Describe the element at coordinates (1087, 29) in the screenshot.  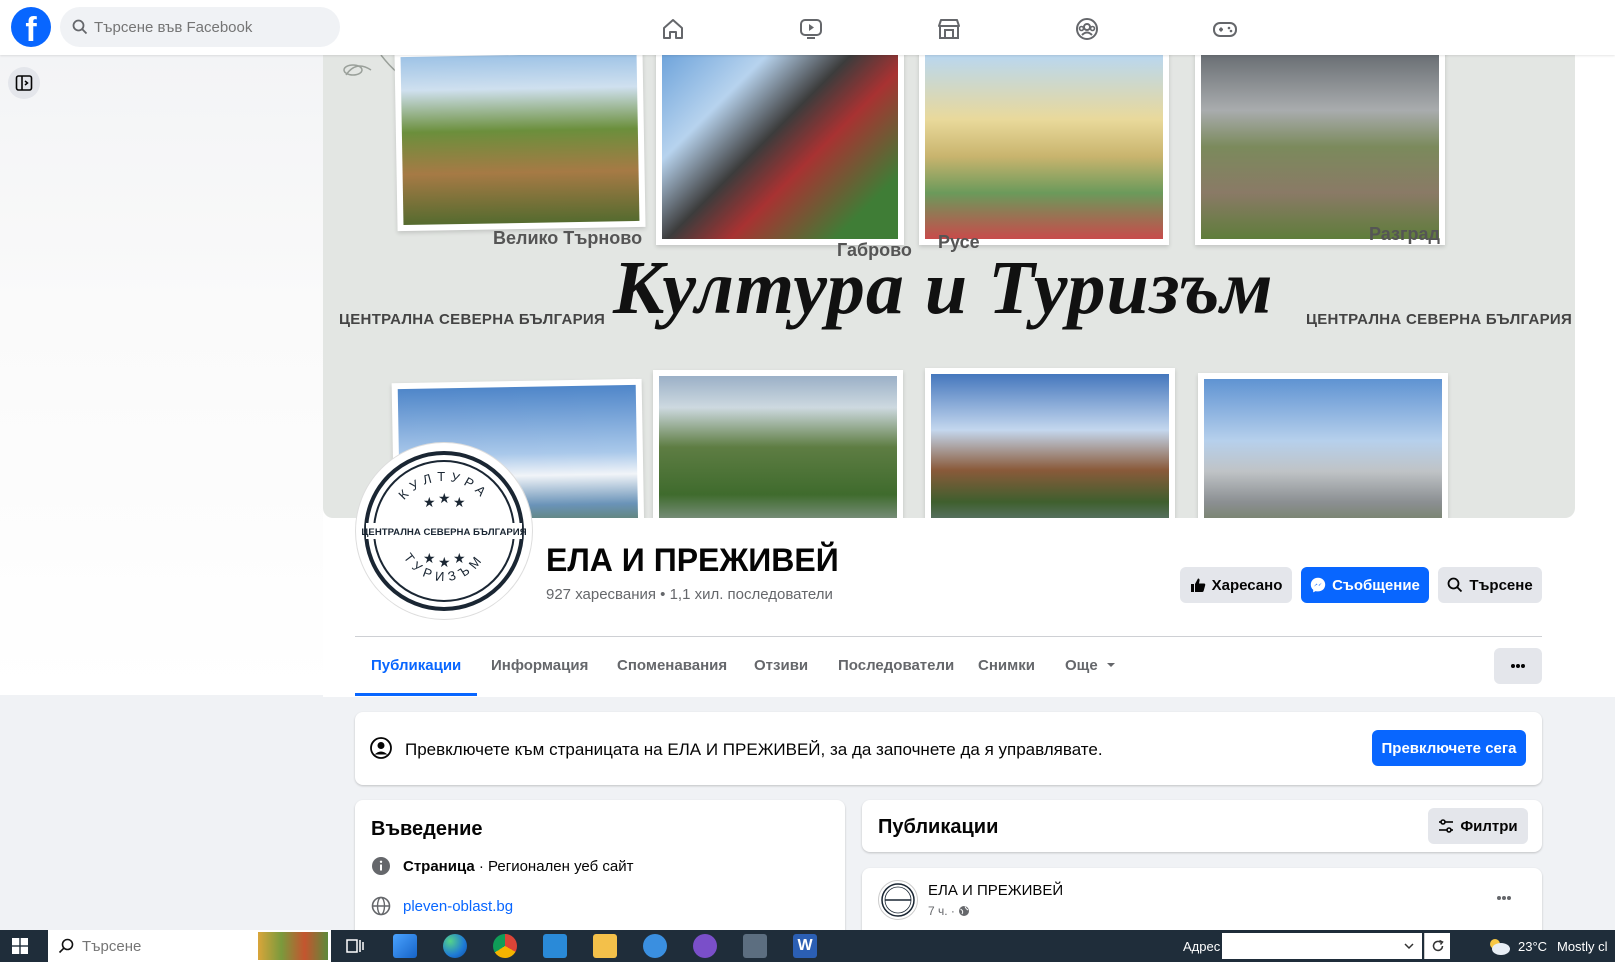
I see `groups-icon` at that location.